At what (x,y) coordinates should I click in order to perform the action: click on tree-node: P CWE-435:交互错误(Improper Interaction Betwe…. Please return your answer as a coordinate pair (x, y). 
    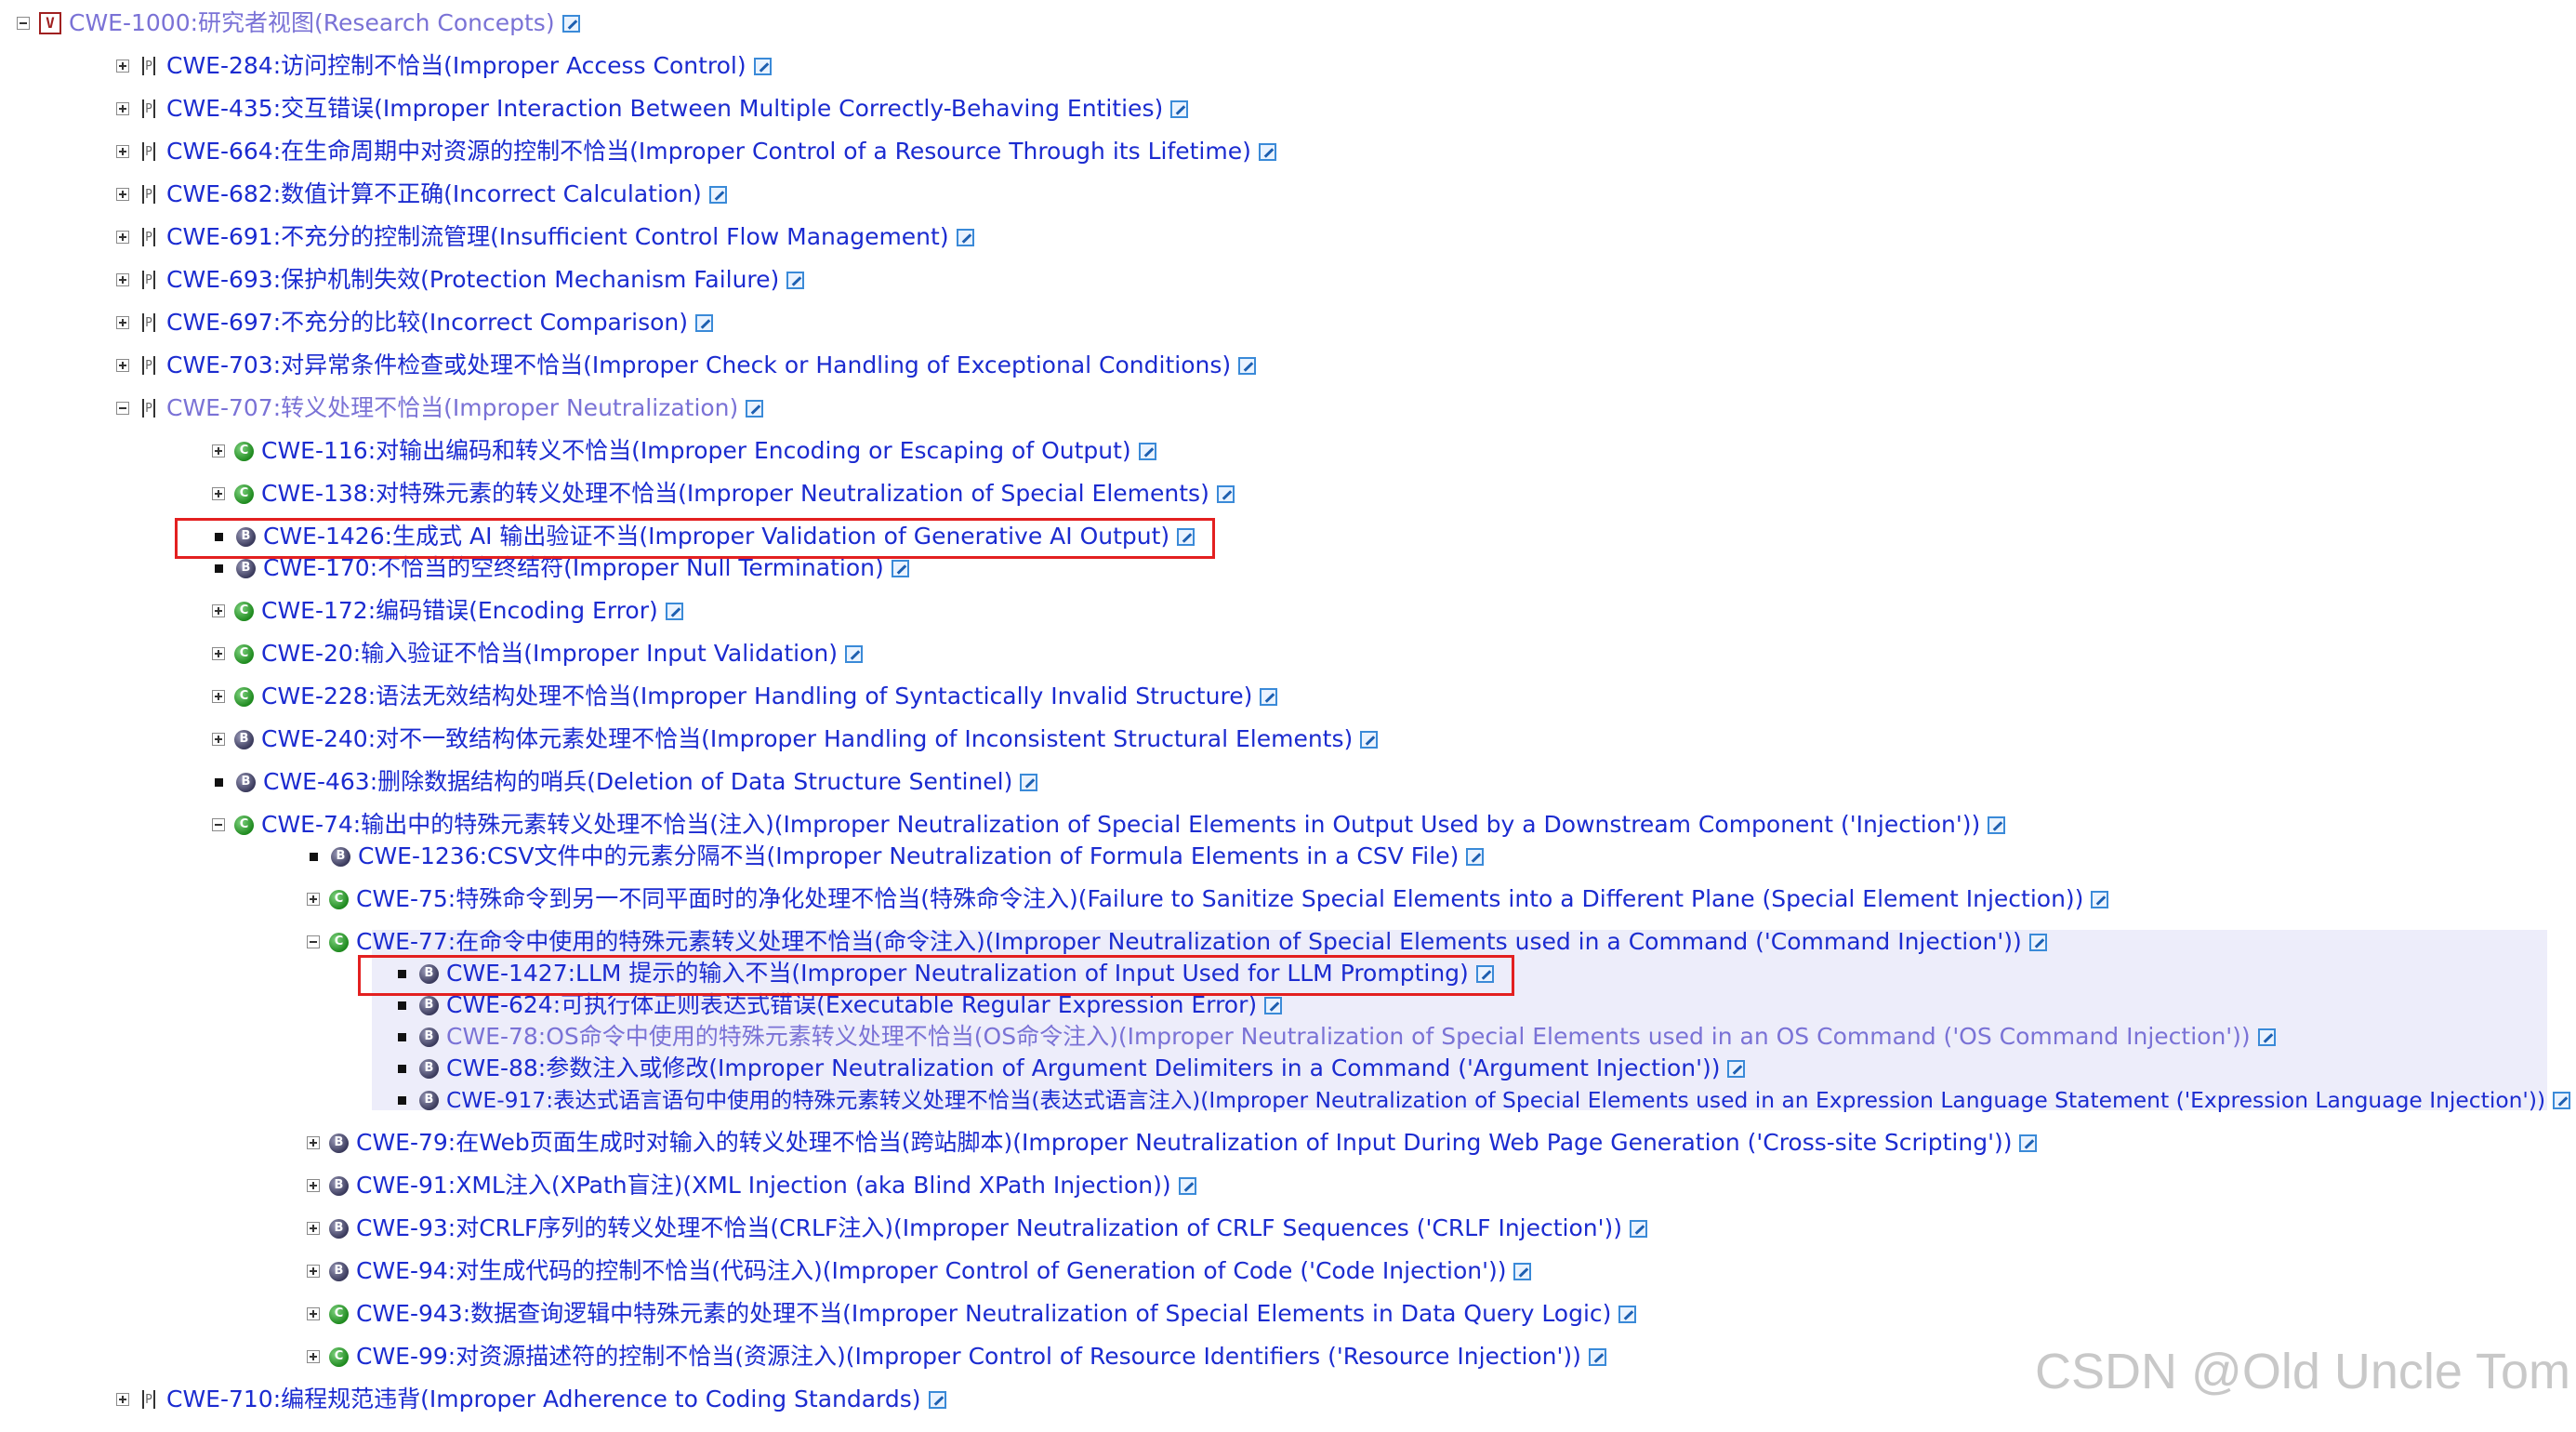
    Looking at the image, I should click on (652, 109).